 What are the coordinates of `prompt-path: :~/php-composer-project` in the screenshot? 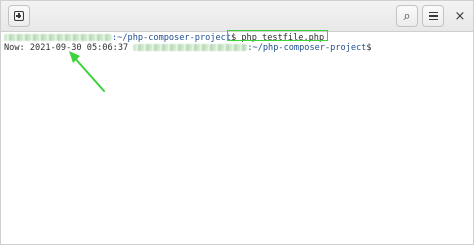 It's located at (307, 48).